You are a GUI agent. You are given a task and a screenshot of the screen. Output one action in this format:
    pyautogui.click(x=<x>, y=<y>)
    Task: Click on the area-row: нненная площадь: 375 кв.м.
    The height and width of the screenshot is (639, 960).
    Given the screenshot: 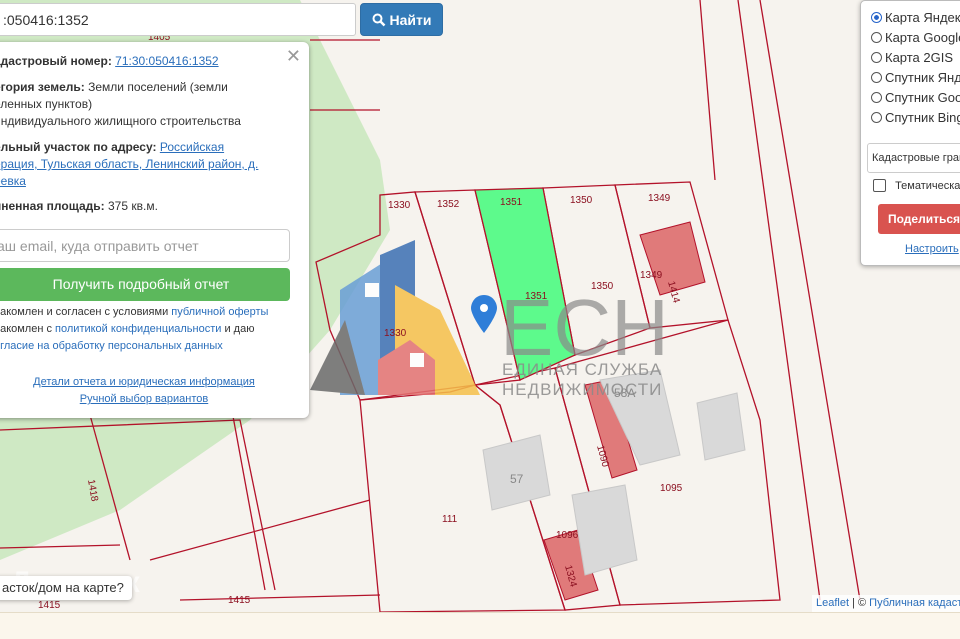 What is the action you would take?
    pyautogui.click(x=147, y=206)
    